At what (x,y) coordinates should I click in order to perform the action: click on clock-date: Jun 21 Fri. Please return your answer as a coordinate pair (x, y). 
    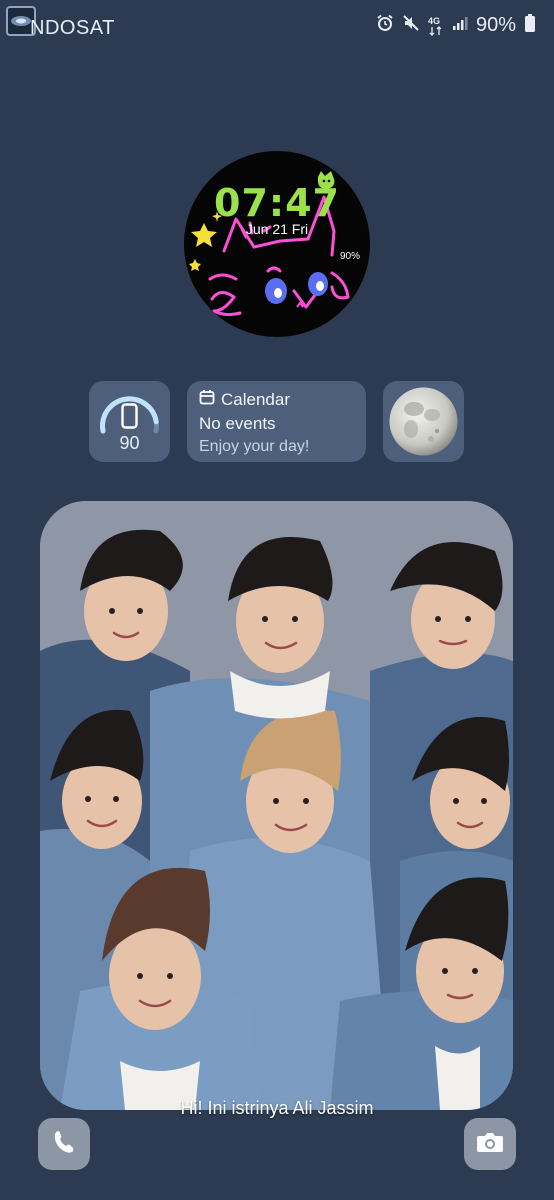
    Looking at the image, I should click on (277, 229).